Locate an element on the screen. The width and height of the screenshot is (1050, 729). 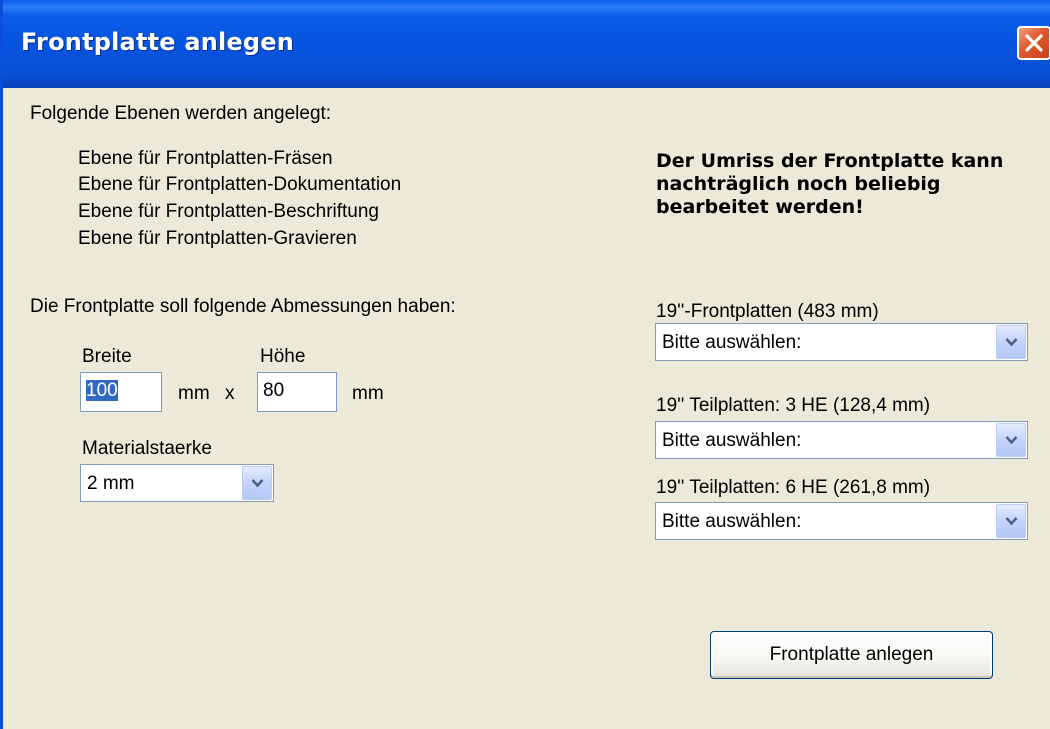
close-icon is located at coordinates (1034, 43).